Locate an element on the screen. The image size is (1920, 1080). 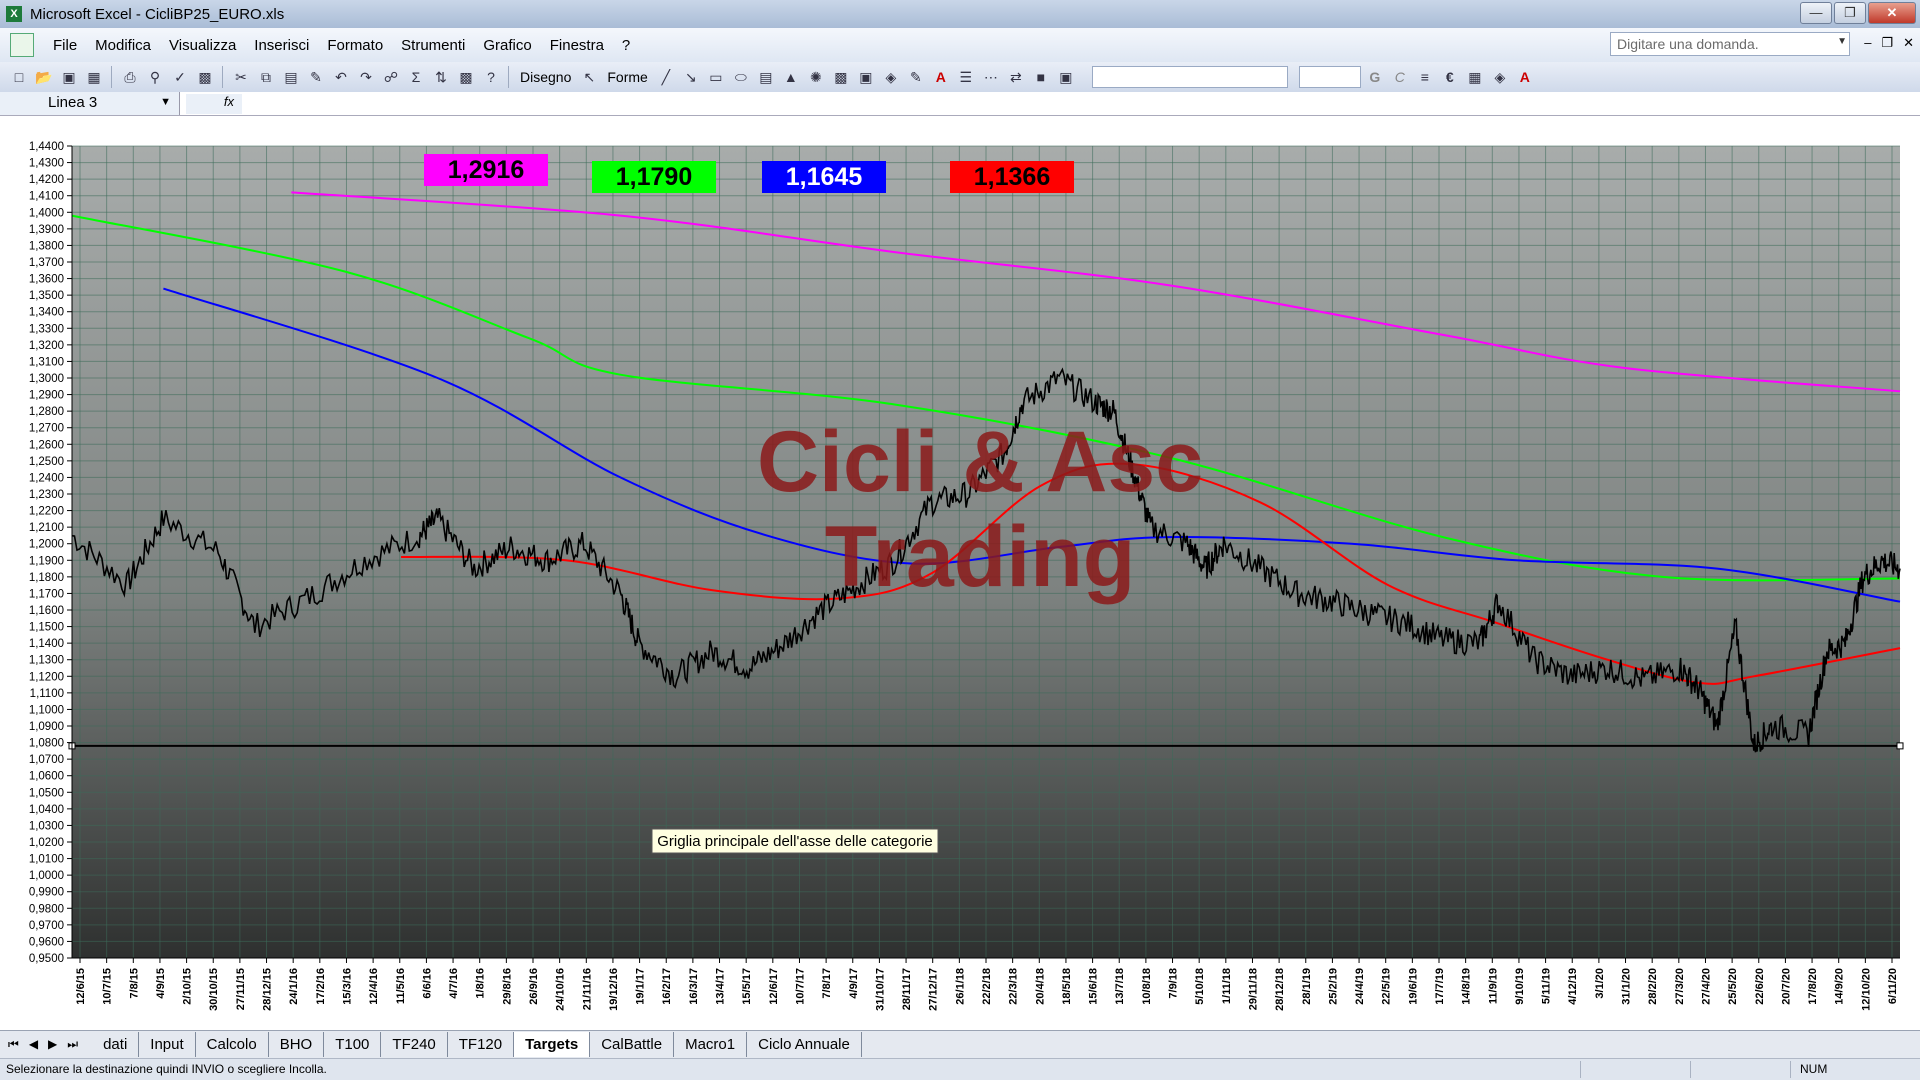
doc-restore-icon: ❐ is located at coordinates (1887, 43).